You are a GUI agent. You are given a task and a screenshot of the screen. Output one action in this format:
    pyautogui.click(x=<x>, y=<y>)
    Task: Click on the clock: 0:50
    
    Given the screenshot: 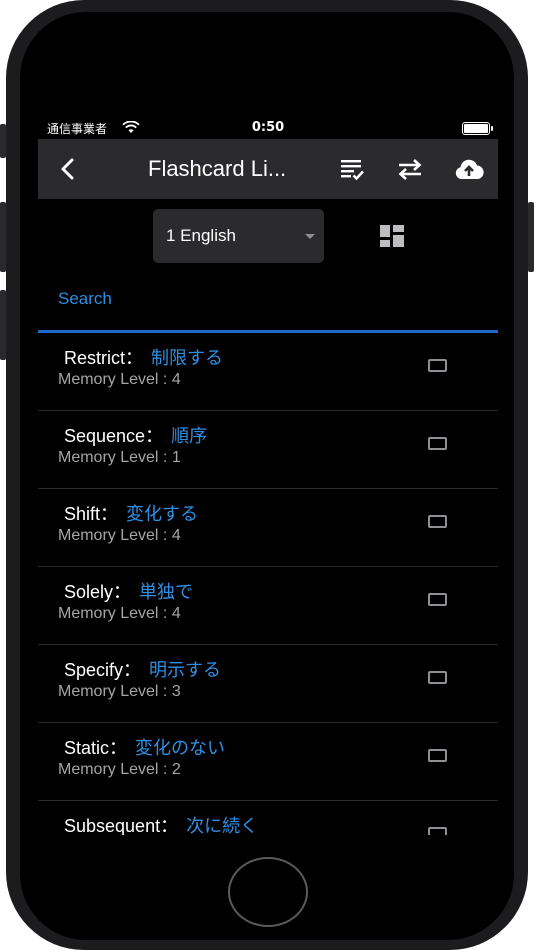 What is the action you would take?
    pyautogui.click(x=268, y=127)
    